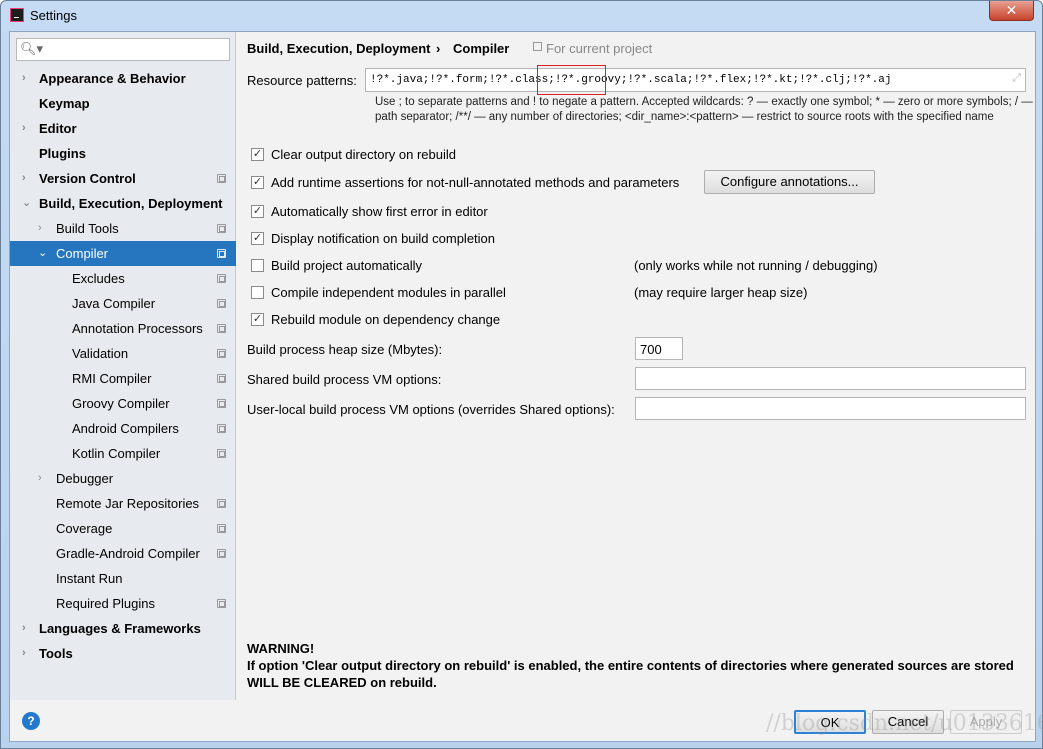  What do you see at coordinates (1011, 11) in the screenshot?
I see `close-button: ✕` at bounding box center [1011, 11].